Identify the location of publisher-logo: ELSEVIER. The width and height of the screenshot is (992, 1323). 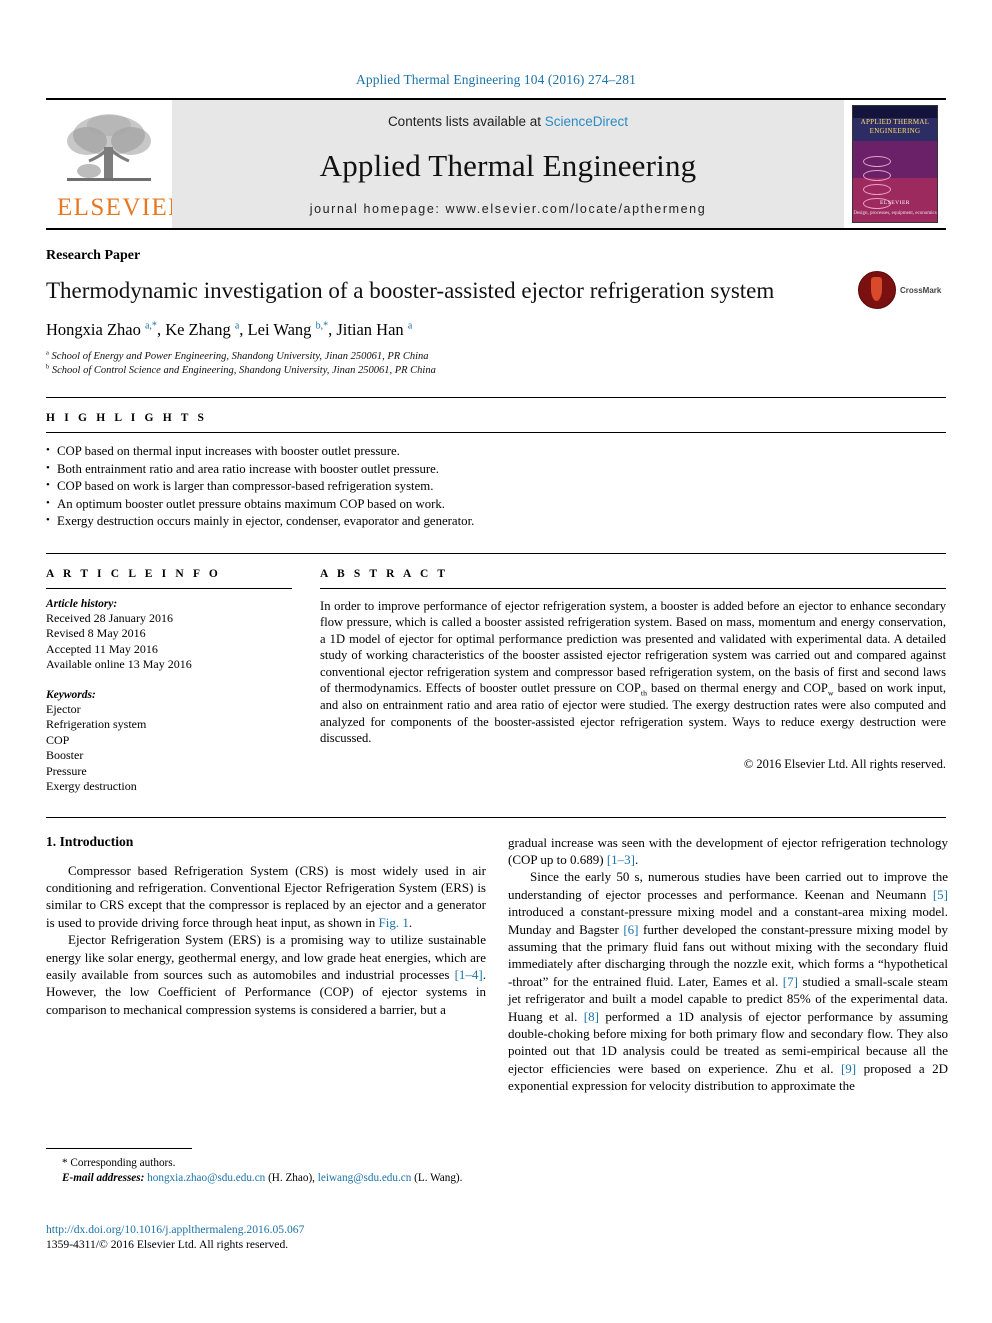
(116, 164).